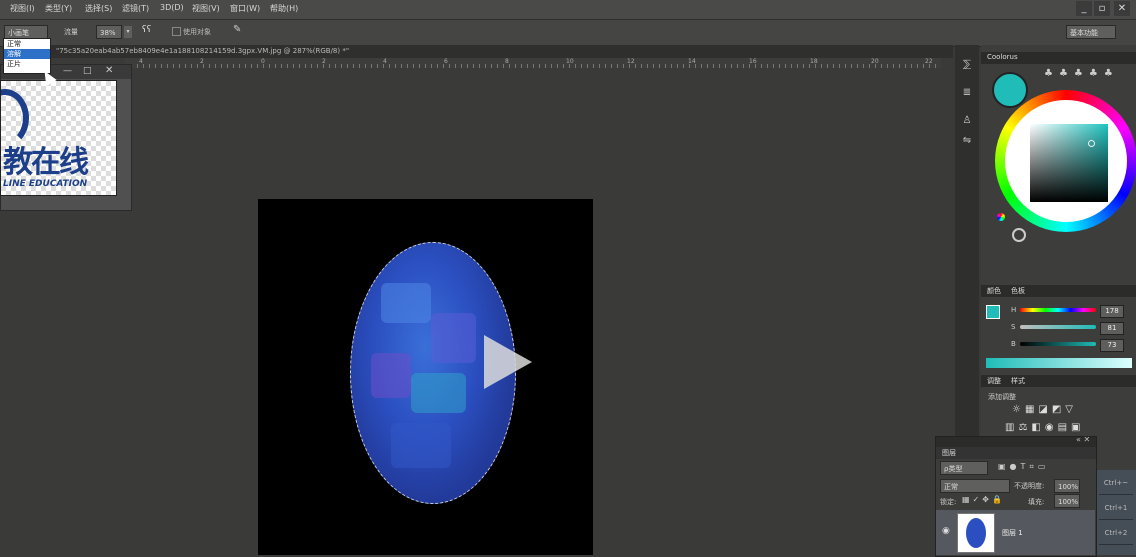 The height and width of the screenshot is (557, 1136). Describe the element at coordinates (507, 61) in the screenshot. I see `ruler-tick: 8` at that location.